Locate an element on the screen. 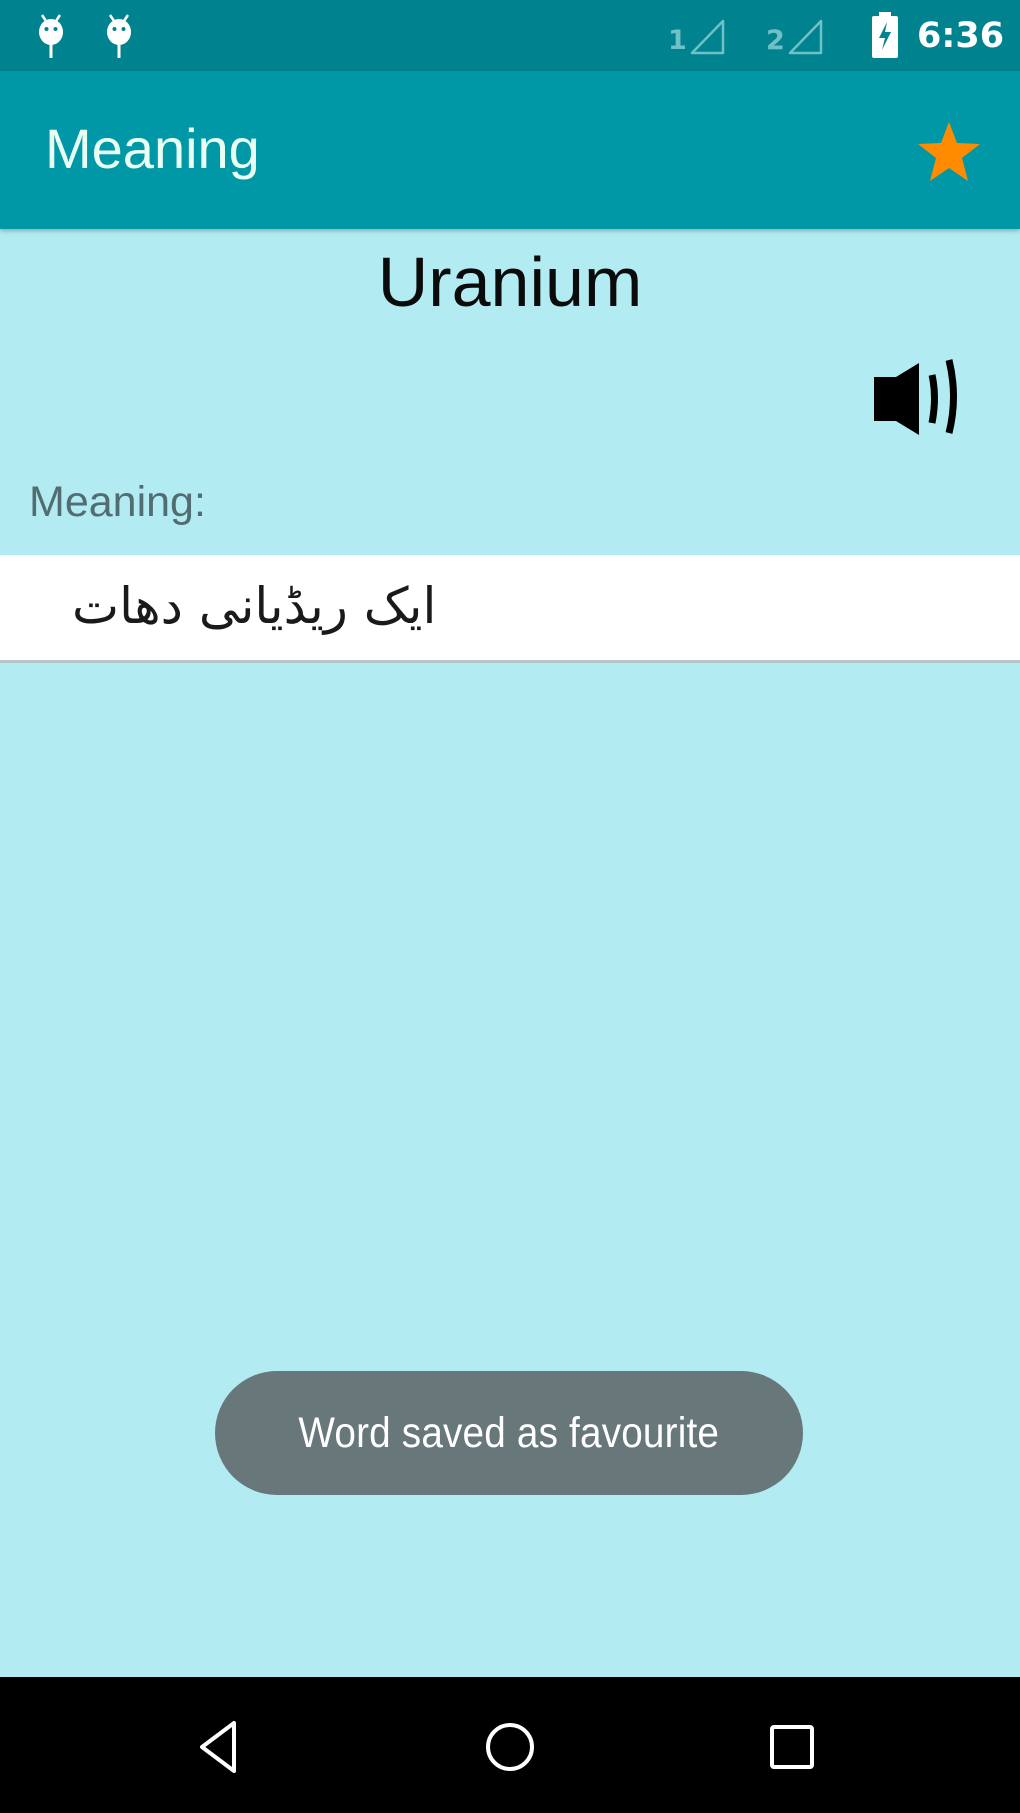 The height and width of the screenshot is (1813, 1020). clock: 6:36 is located at coordinates (961, 36).